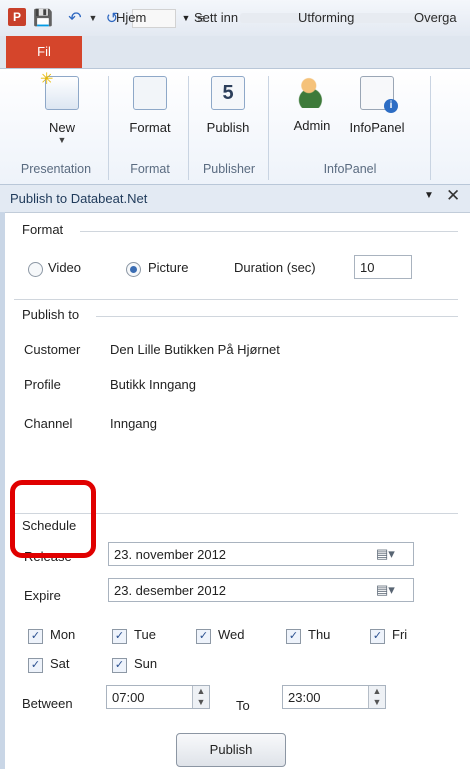  Describe the element at coordinates (53, 519) in the screenshot. I see `schedule-highlight-annotation` at that location.